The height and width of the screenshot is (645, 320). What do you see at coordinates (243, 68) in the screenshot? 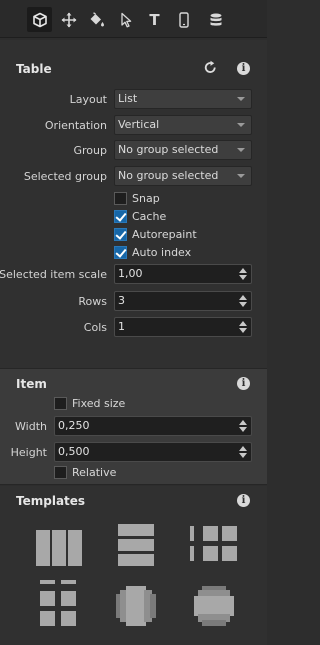
I see `table-info-icon: i` at bounding box center [243, 68].